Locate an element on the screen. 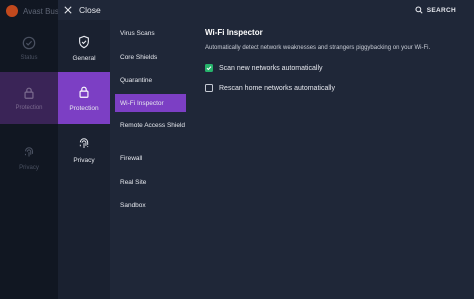 The height and width of the screenshot is (299, 474). background-nav-privacy: Privacy is located at coordinates (29, 158).